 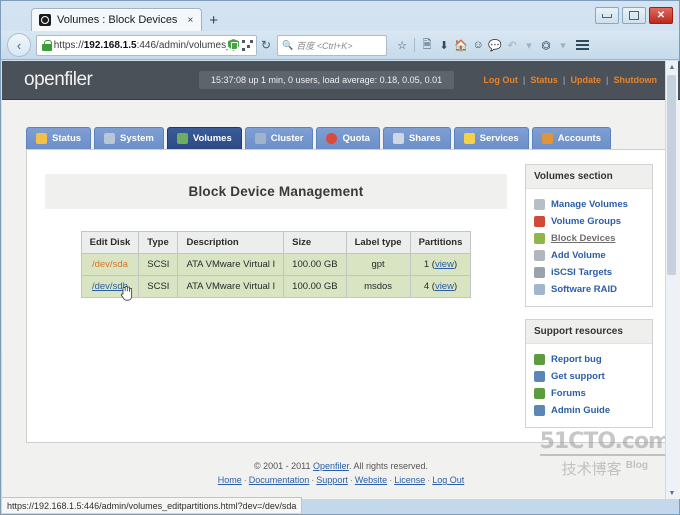 I want to click on column-header-size: Size, so click(x=315, y=242).